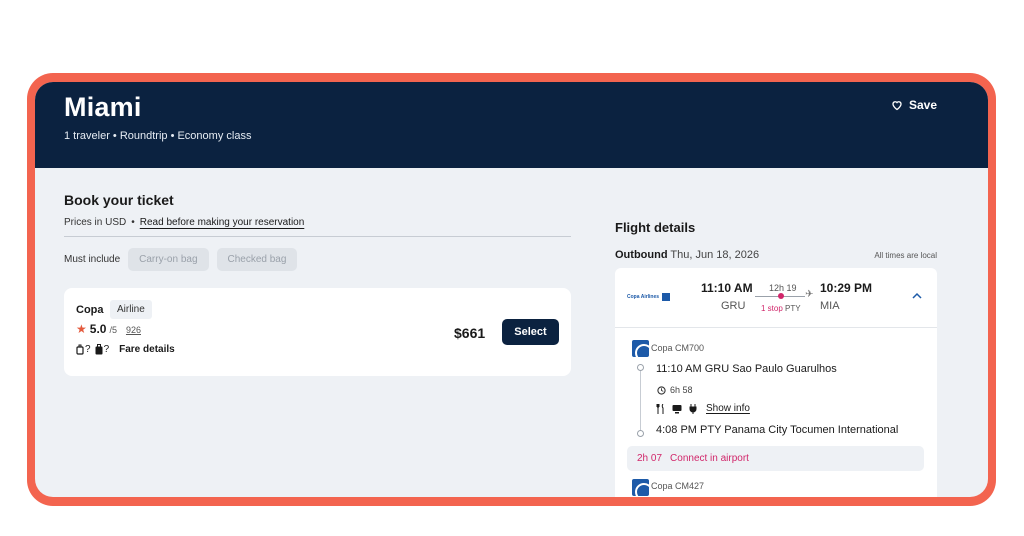  What do you see at coordinates (119, 200) in the screenshot?
I see `book-title: Book your ticket` at bounding box center [119, 200].